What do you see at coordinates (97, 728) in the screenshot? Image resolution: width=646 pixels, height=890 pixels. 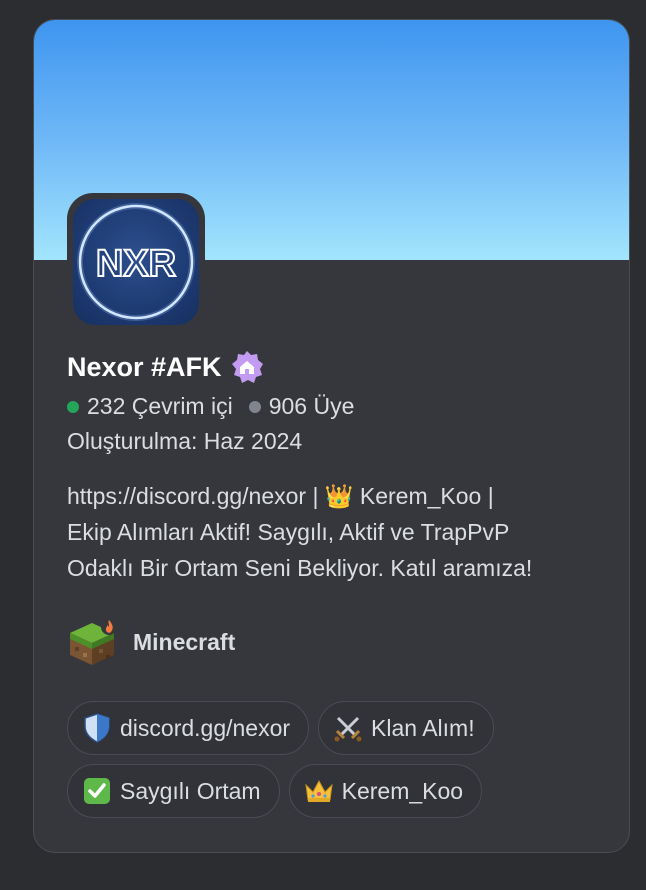 I see `shield-icon` at bounding box center [97, 728].